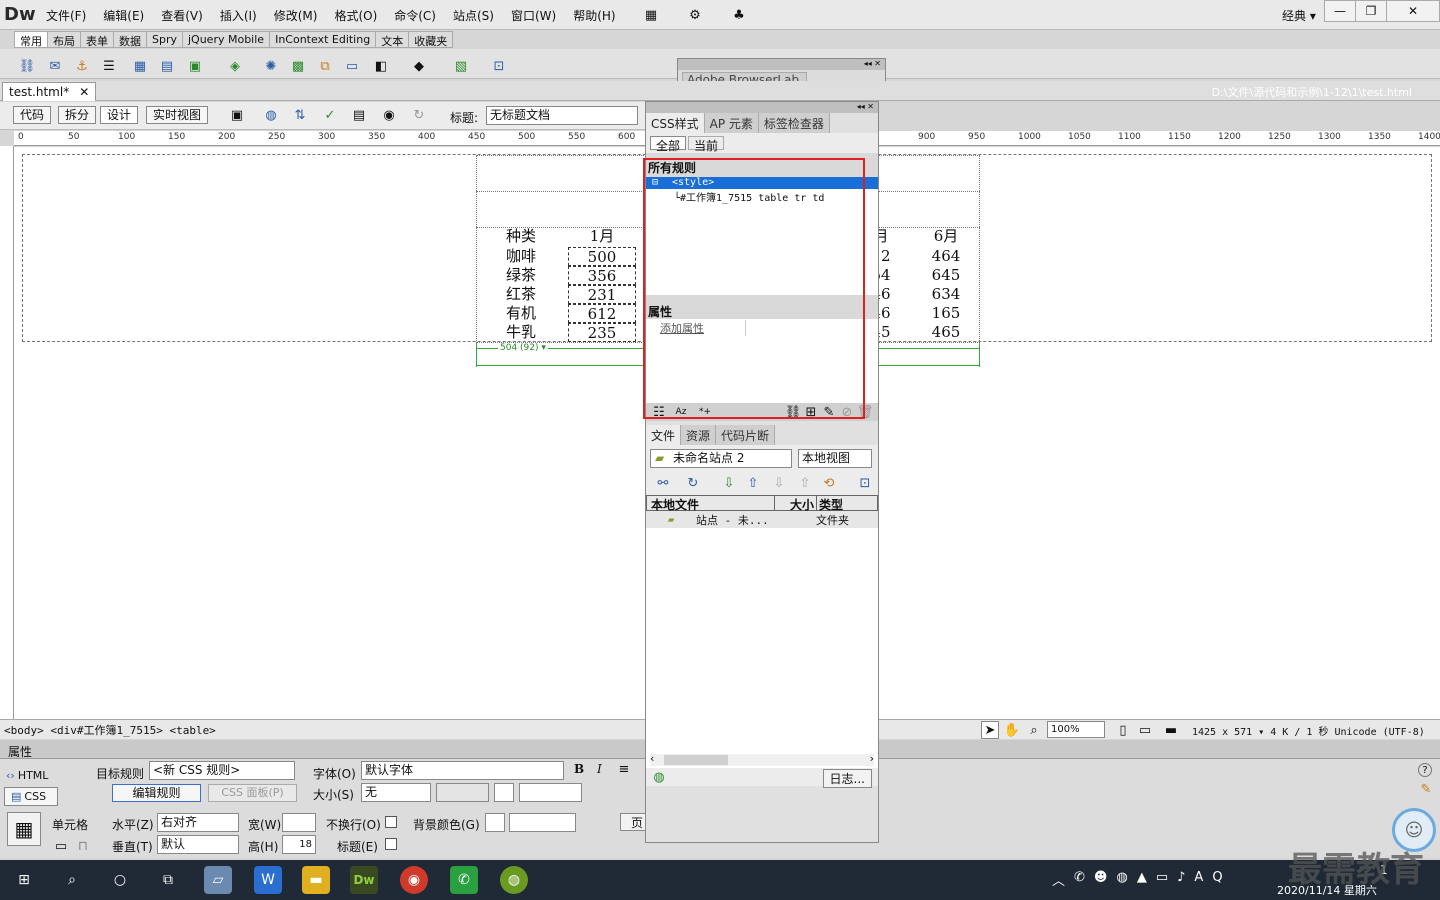 The height and width of the screenshot is (900, 1440). What do you see at coordinates (1079, 879) in the screenshot?
I see `wechat-tray-icon: ✆` at bounding box center [1079, 879].